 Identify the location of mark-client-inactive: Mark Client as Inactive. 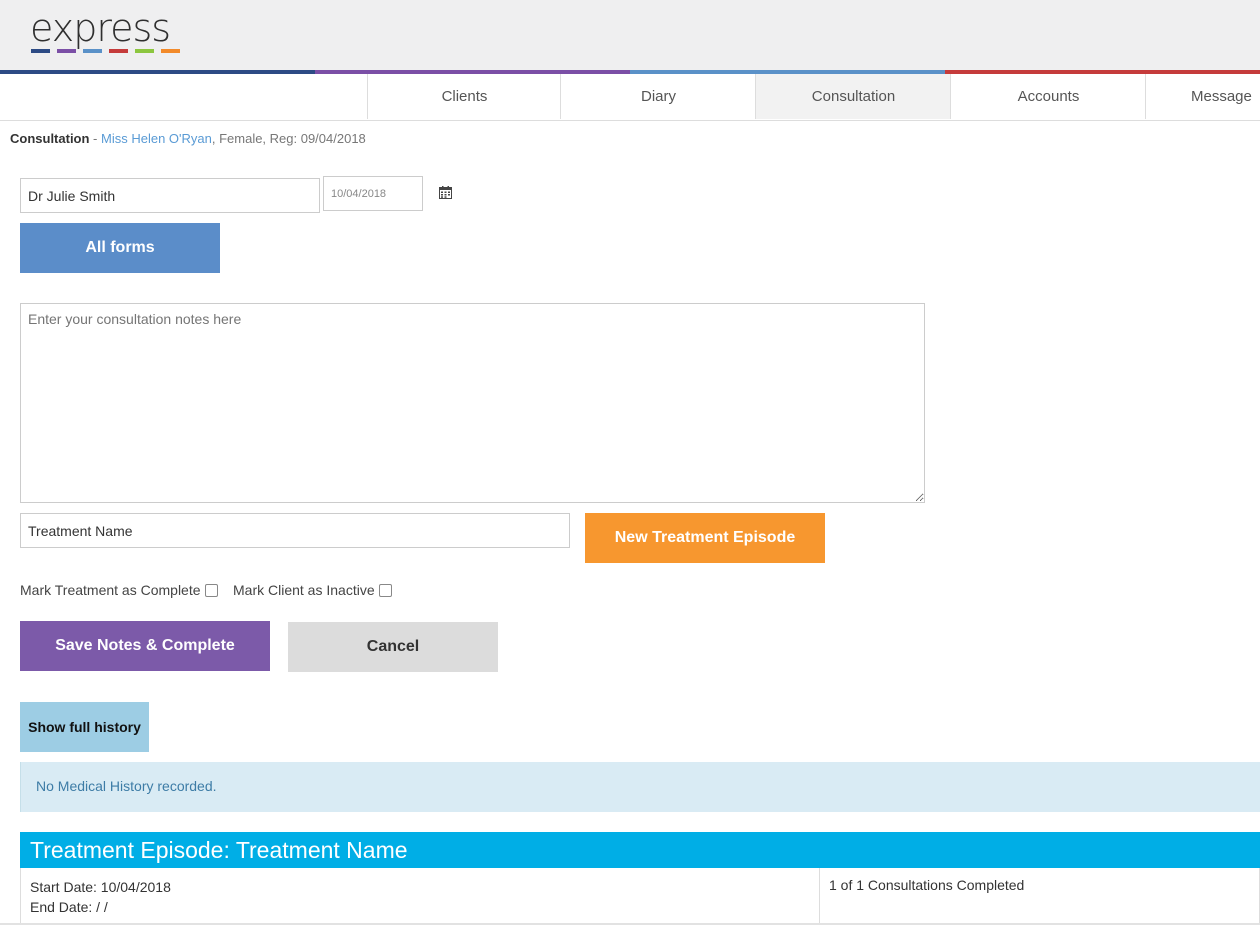
(312, 590).